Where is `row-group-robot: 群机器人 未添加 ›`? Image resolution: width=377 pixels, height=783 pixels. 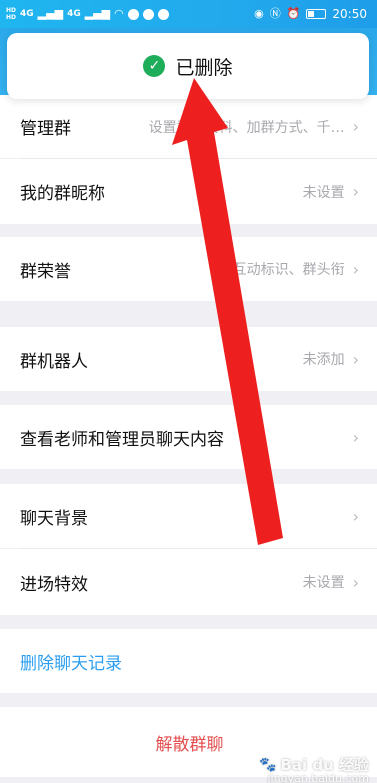 row-group-robot: 群机器人 未添加 › is located at coordinates (188, 359).